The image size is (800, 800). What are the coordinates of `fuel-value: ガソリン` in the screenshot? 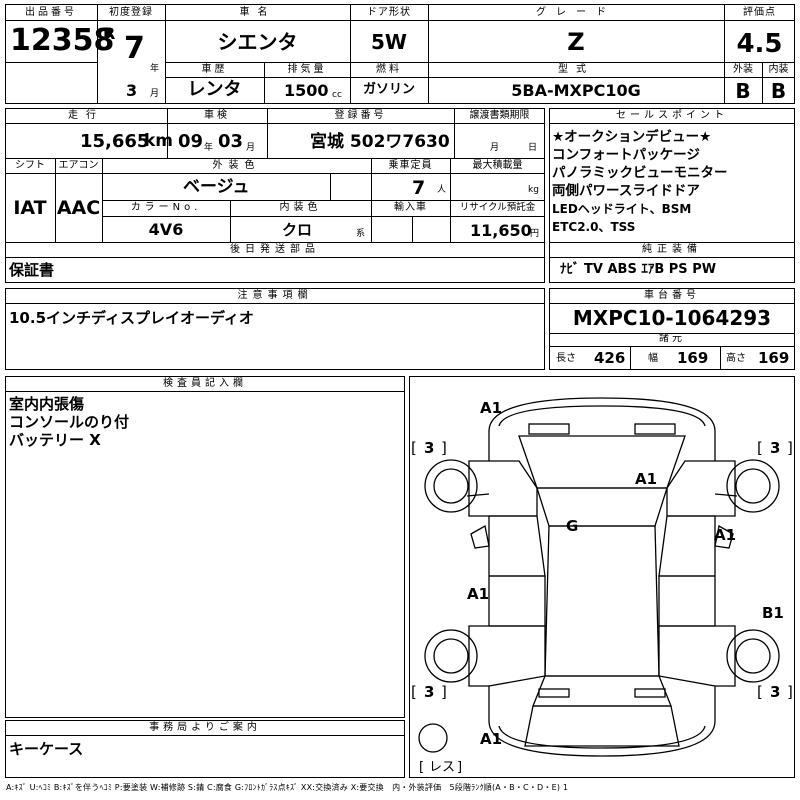 It's located at (388, 89).